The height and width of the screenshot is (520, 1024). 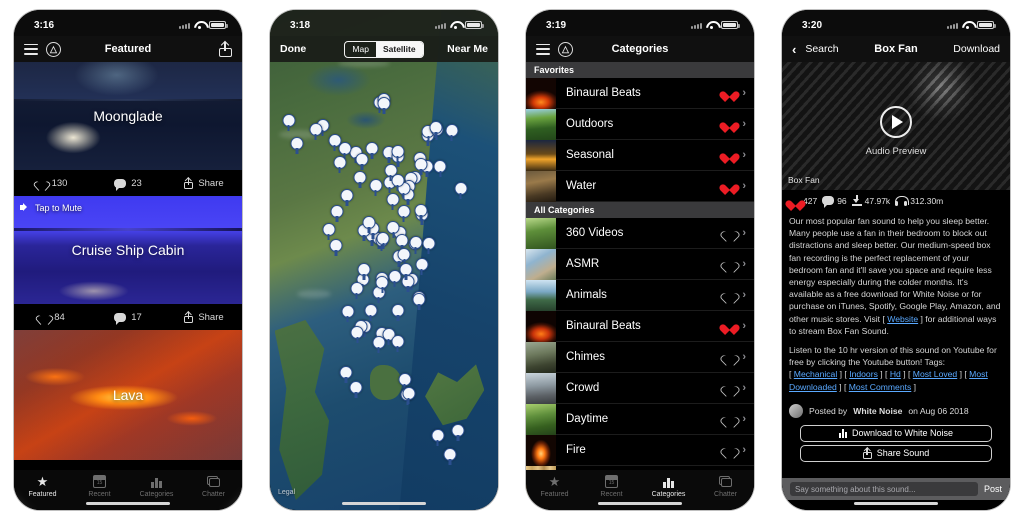 I want to click on category-row: Animals ›, so click(x=640, y=295).